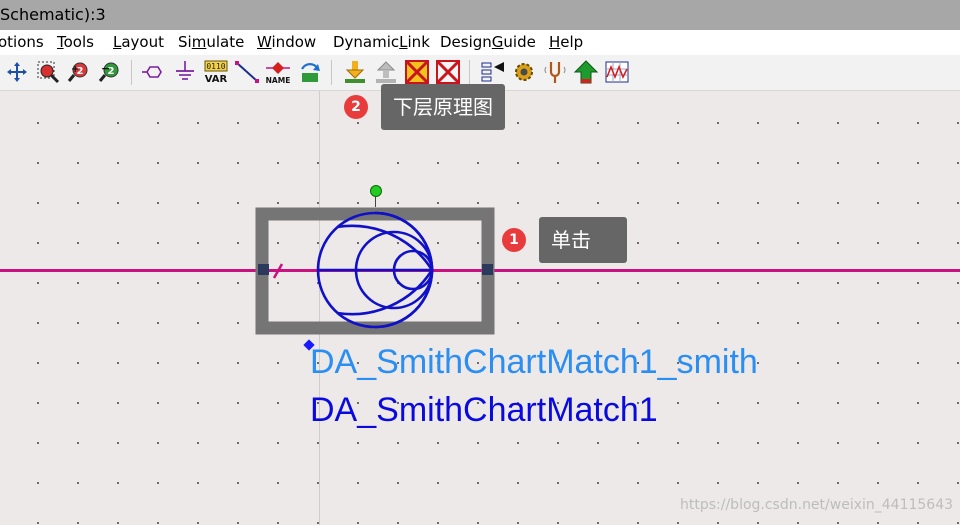 This screenshot has height=525, width=960. I want to click on data-display-button, so click(617, 72).